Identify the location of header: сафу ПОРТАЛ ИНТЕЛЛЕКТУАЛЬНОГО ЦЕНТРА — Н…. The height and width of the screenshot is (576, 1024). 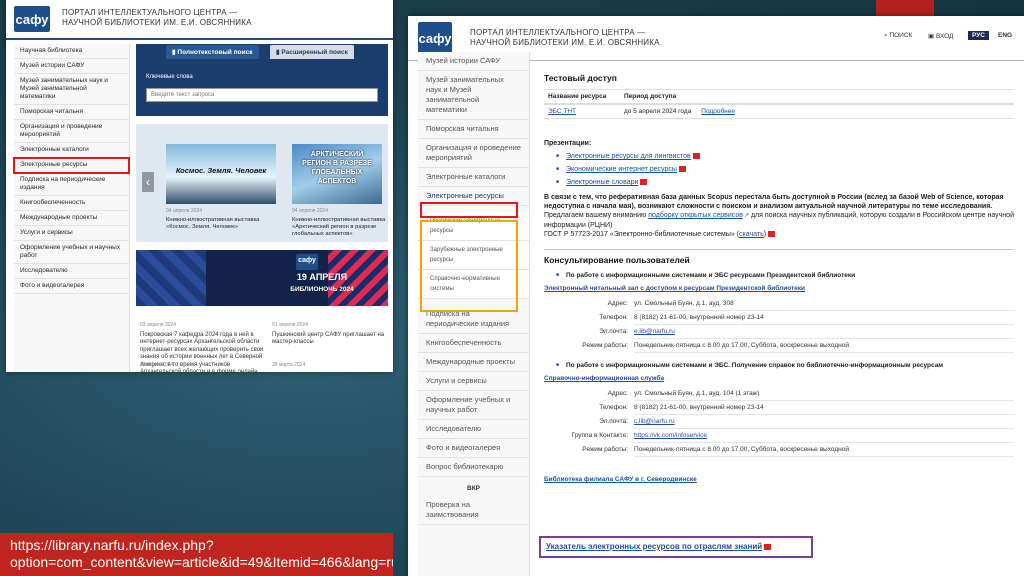
(199, 20).